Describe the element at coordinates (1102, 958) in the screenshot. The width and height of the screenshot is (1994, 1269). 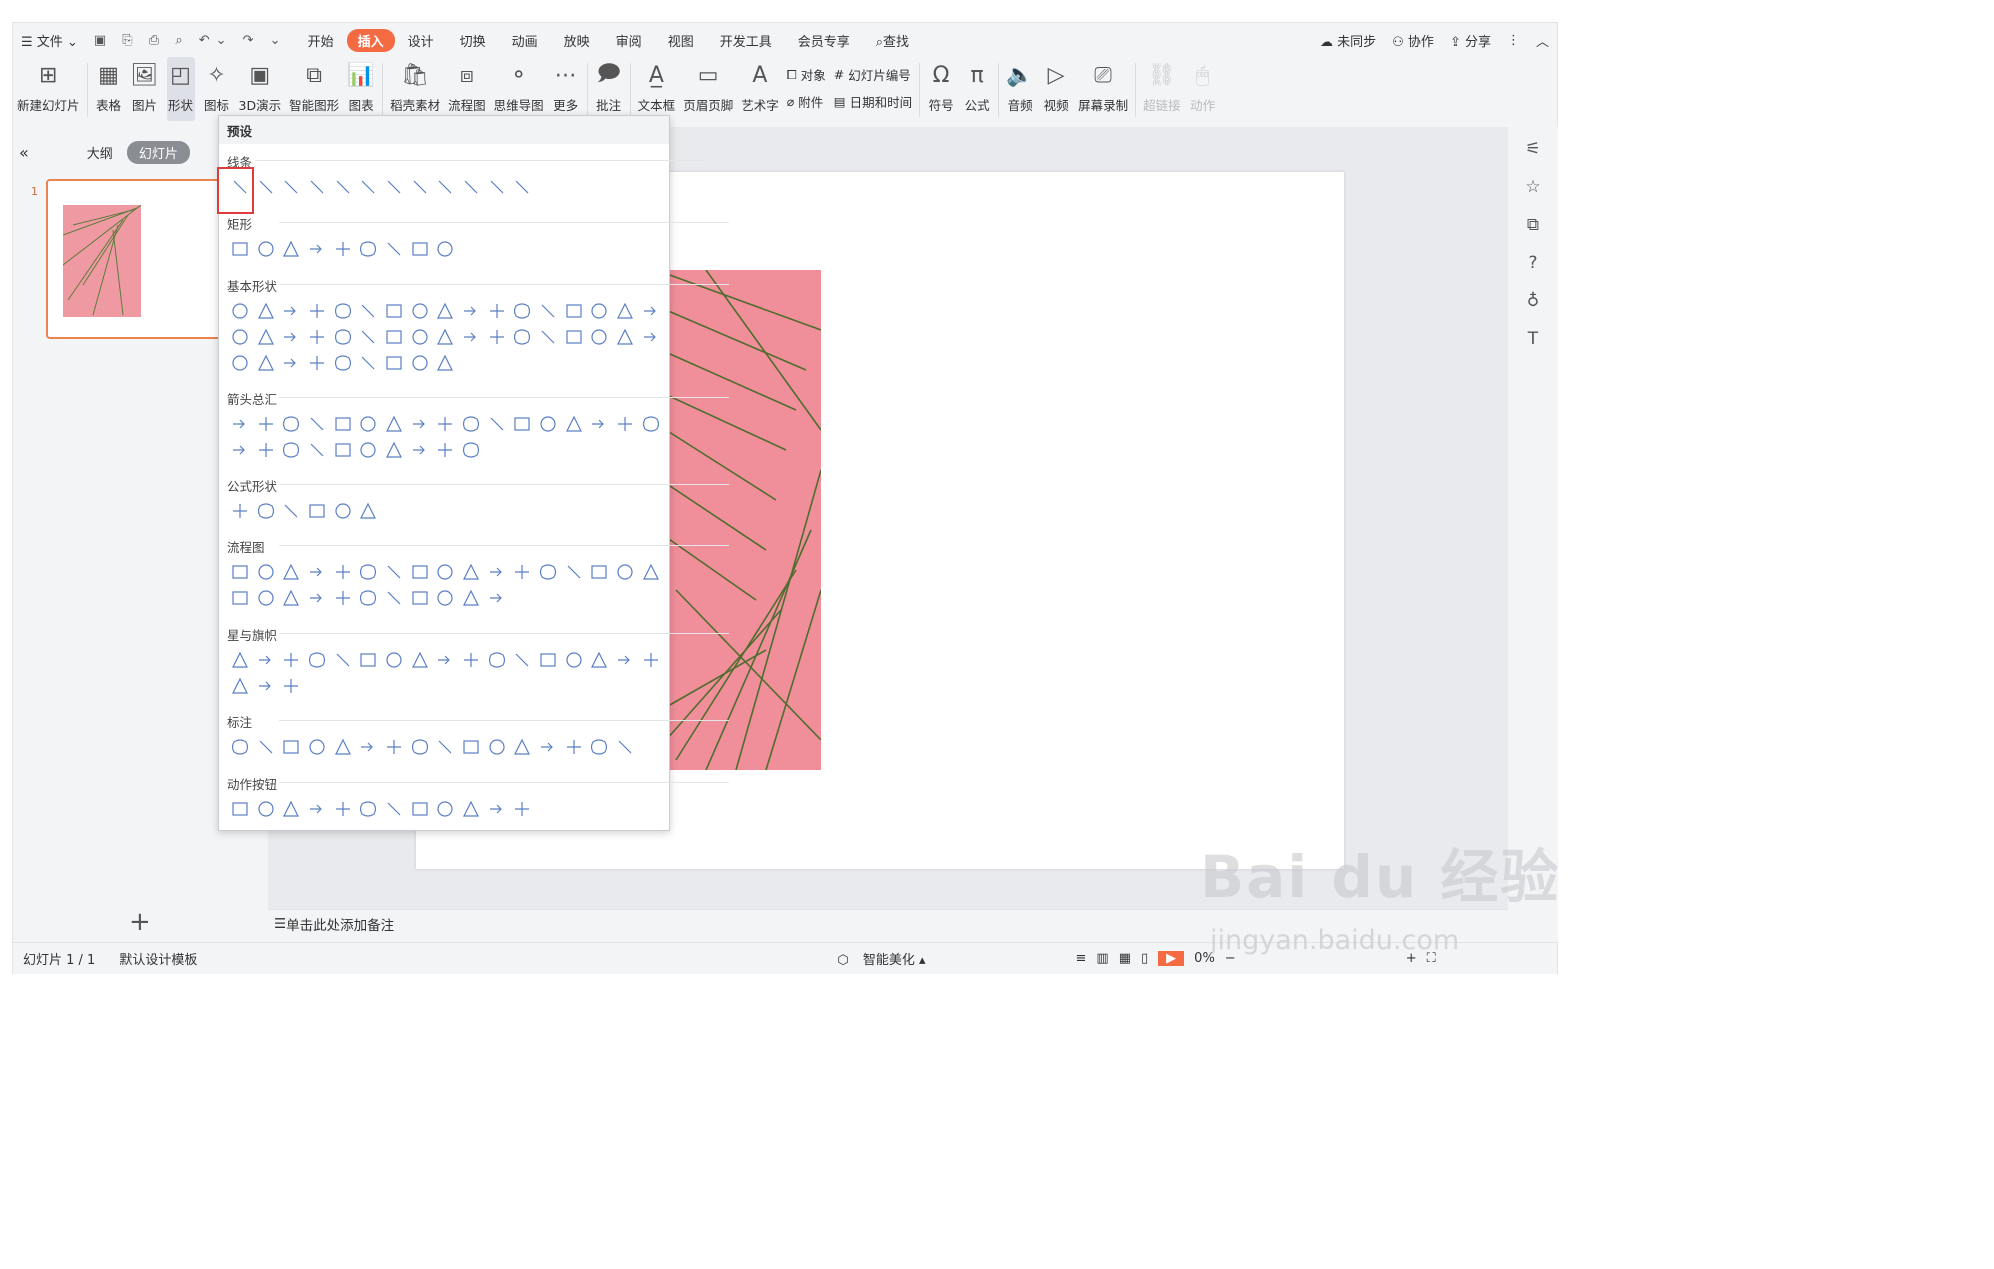
I see `normal-view-icon: ▥` at that location.